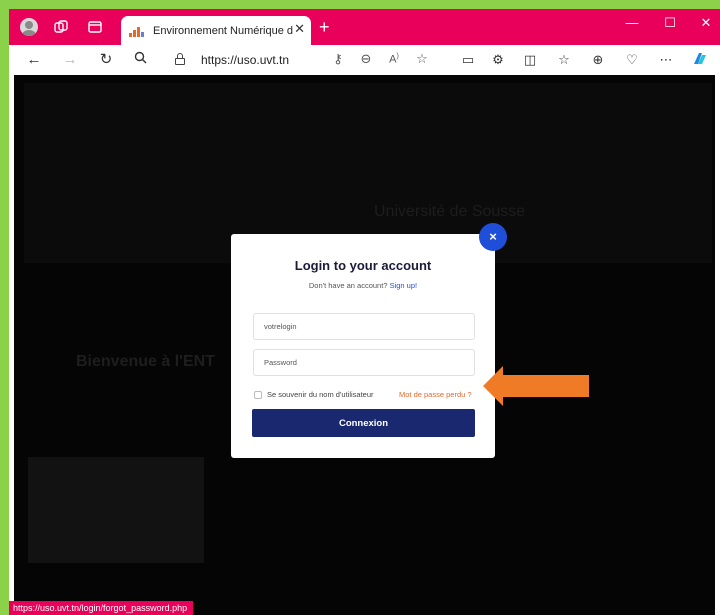 This screenshot has width=720, height=615. Describe the element at coordinates (137, 31) in the screenshot. I see `site-favicon-icon` at that location.